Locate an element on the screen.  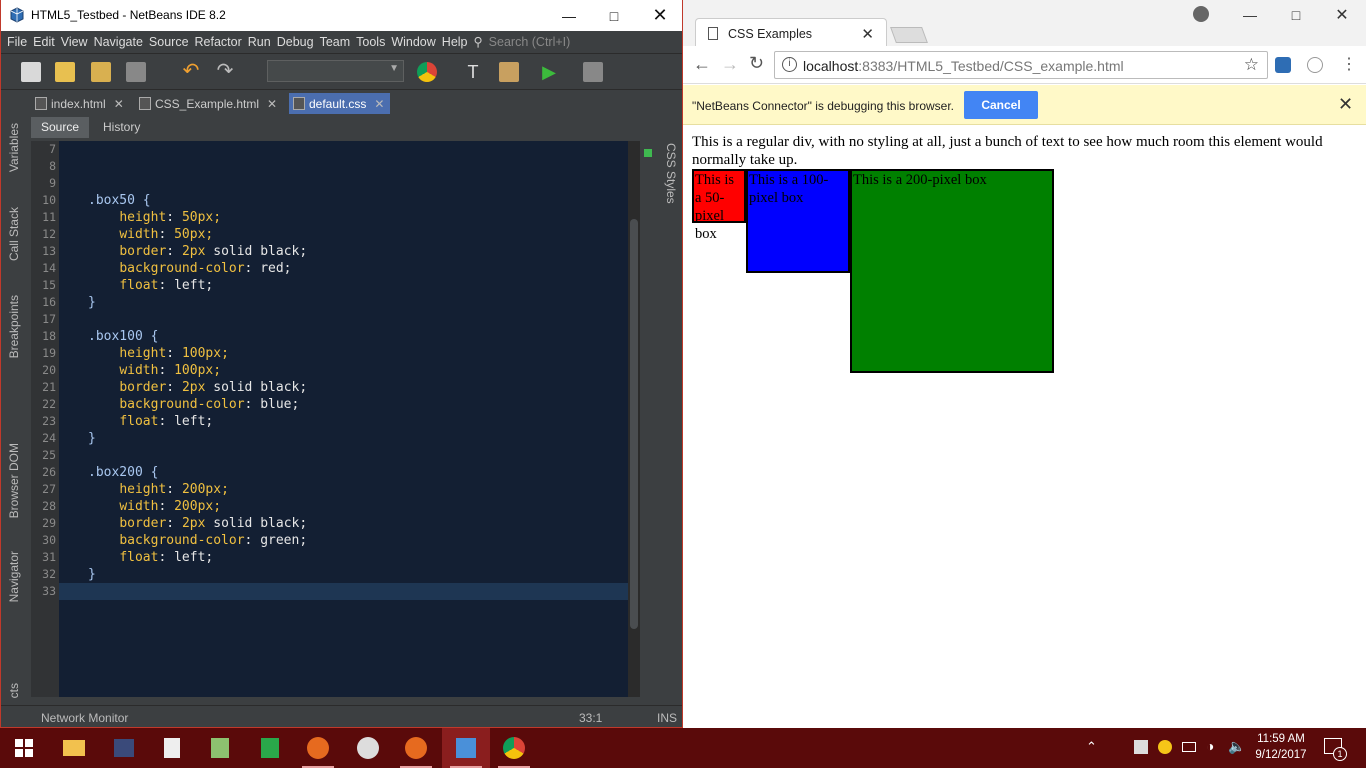
code-line: .box100 { is located at coordinates (343, 336).